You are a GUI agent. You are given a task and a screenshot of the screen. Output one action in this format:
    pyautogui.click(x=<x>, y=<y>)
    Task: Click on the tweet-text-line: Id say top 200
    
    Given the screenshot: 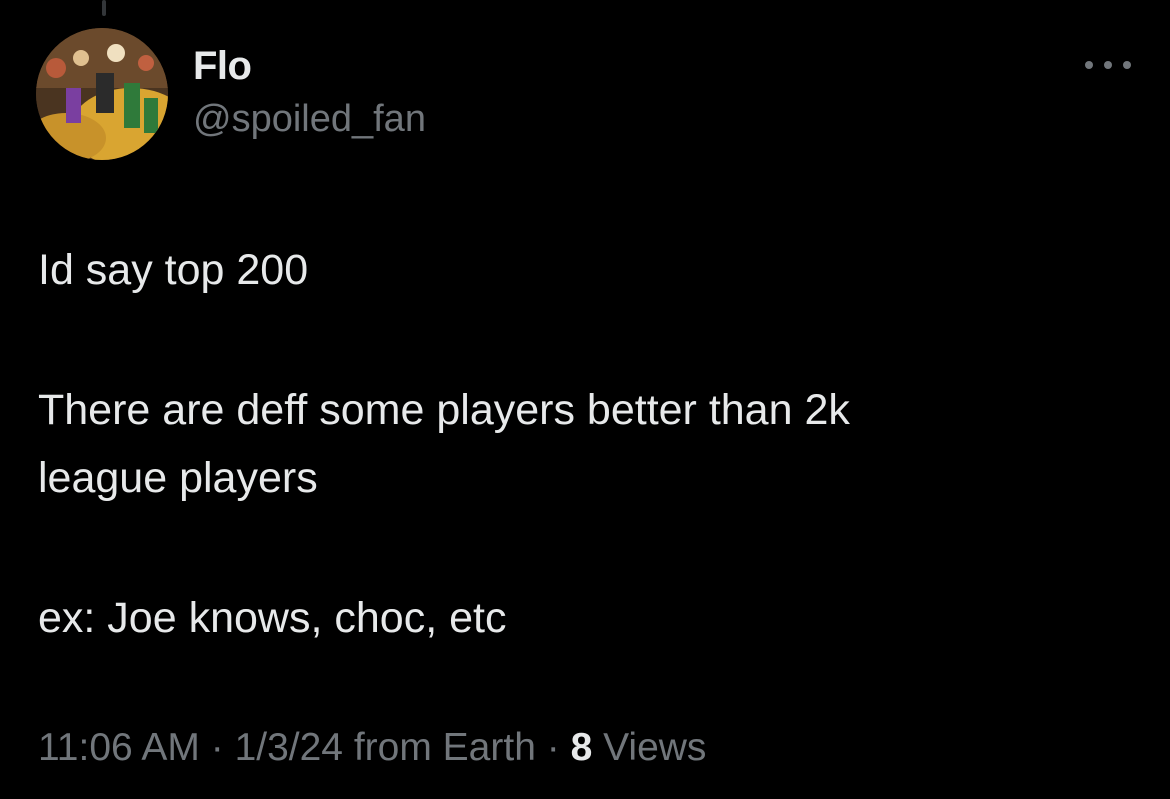 What is the action you would take?
    pyautogui.click(x=173, y=270)
    